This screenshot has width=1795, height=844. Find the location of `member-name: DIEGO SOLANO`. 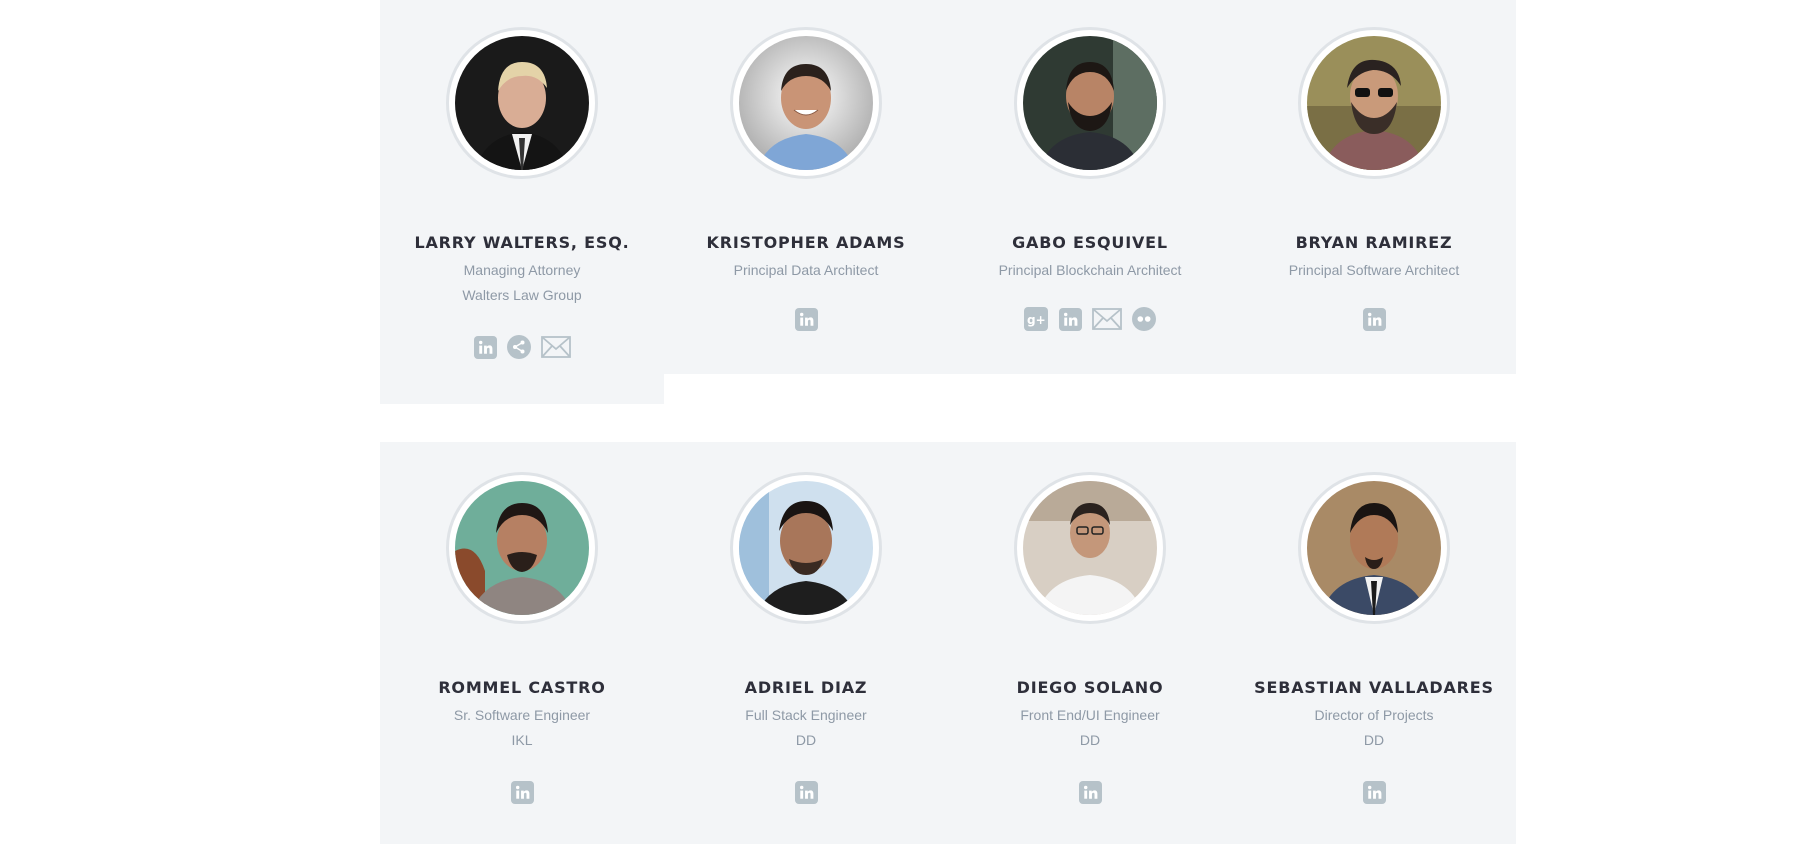

member-name: DIEGO SOLANO is located at coordinates (1090, 687).